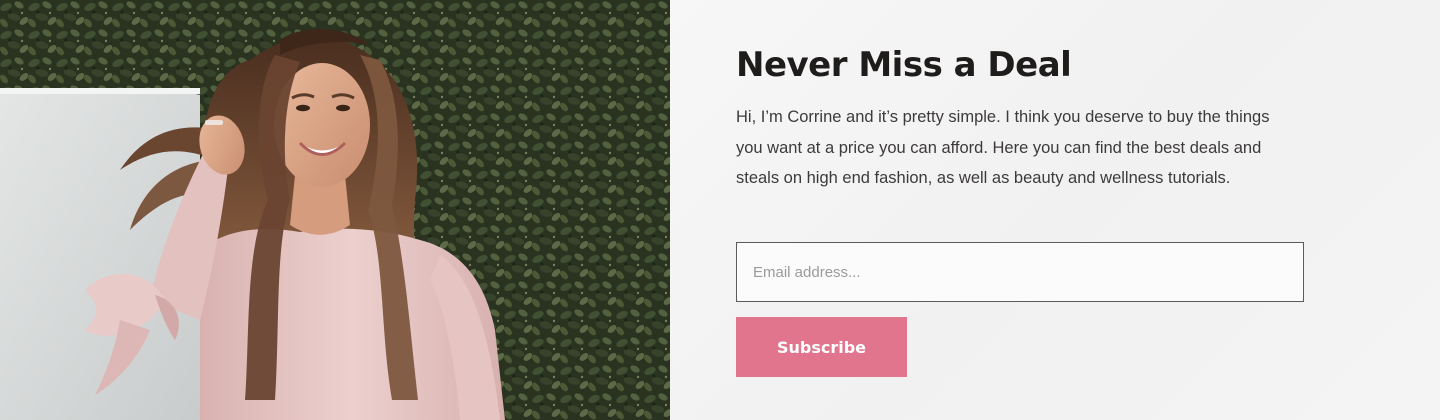  What do you see at coordinates (821, 347) in the screenshot?
I see `subscribe-button: Subscribe` at bounding box center [821, 347].